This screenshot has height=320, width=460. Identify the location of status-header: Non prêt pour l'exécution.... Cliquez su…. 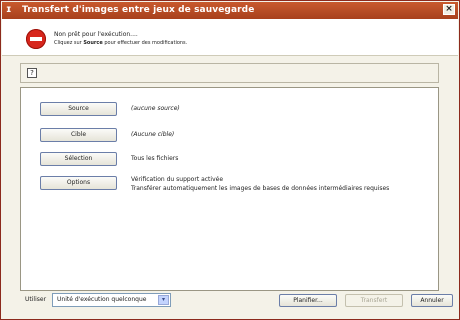
(230, 37).